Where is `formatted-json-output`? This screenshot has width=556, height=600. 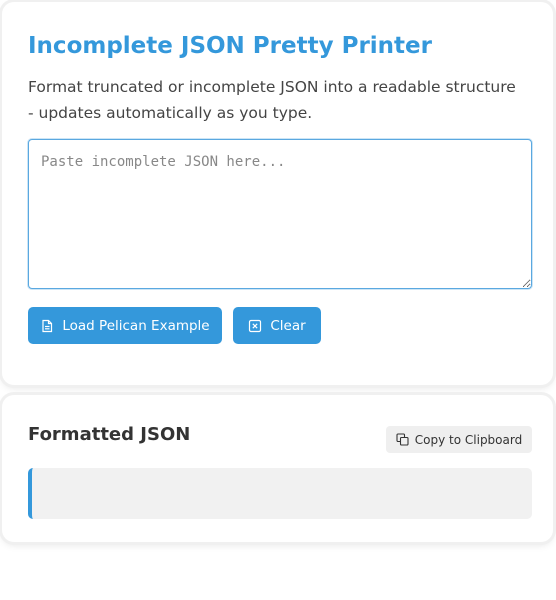 formatted-json-output is located at coordinates (280, 493).